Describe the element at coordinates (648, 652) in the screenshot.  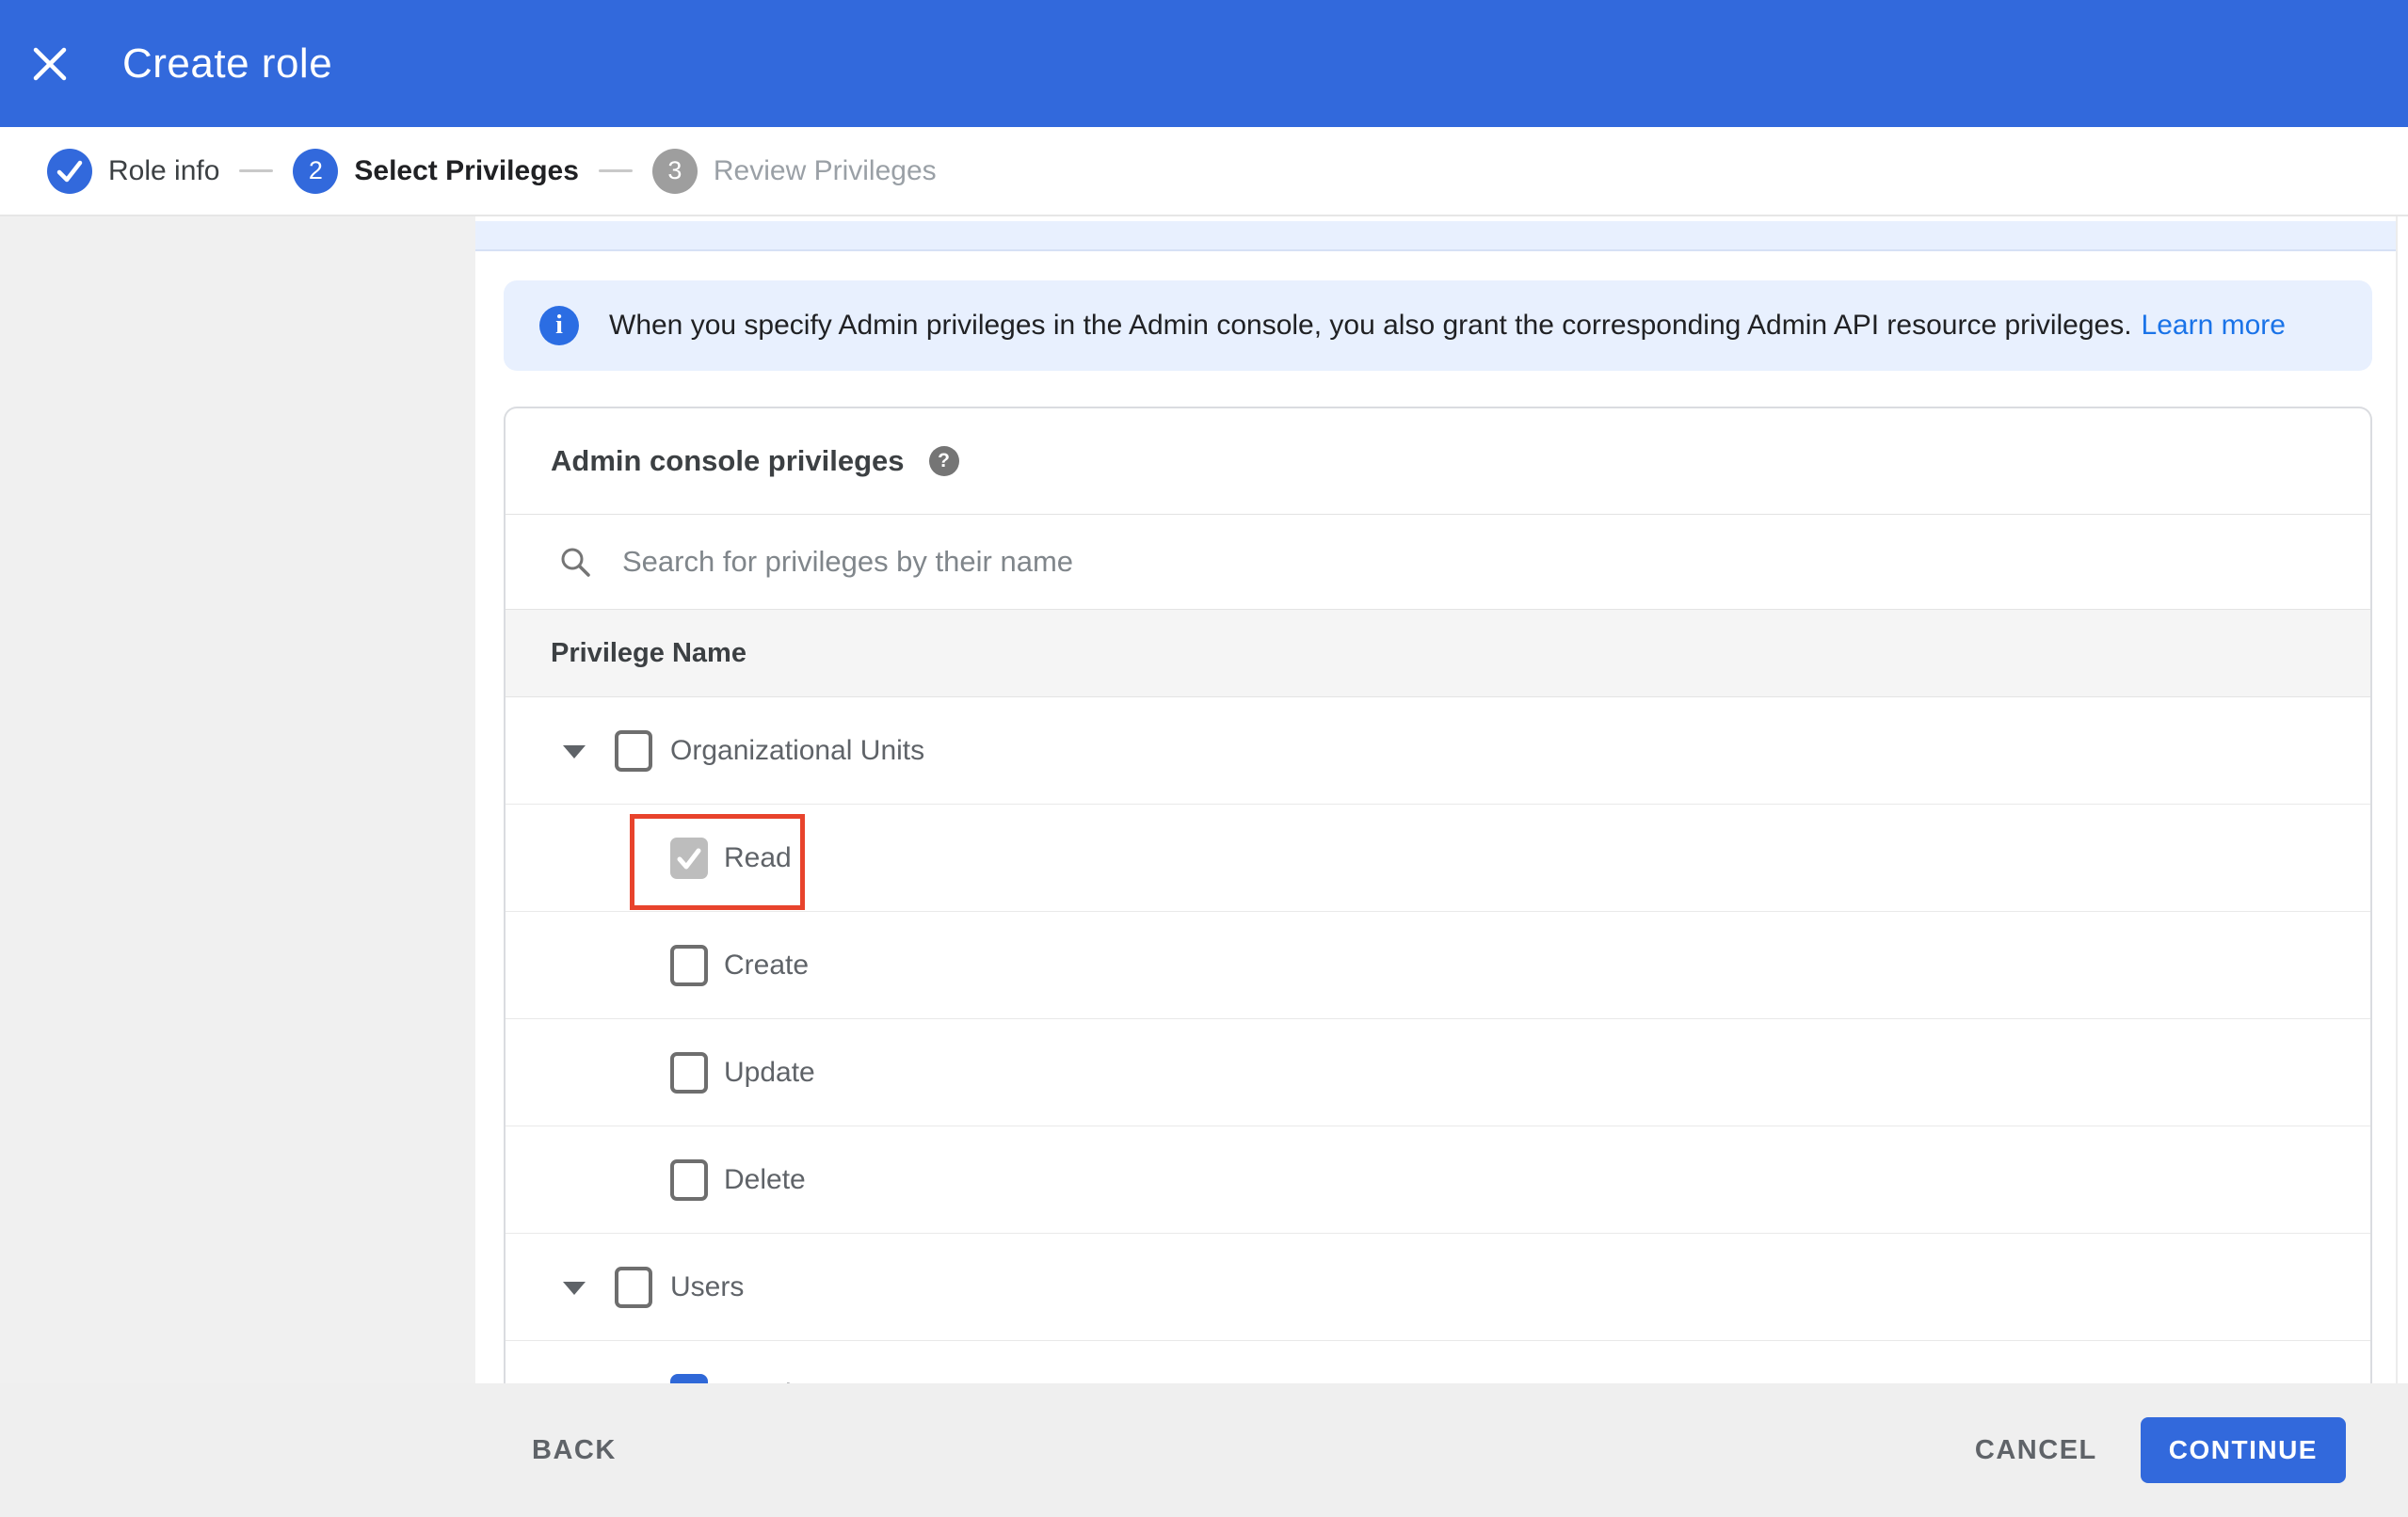
I see `column-header-label: Privilege Name` at that location.